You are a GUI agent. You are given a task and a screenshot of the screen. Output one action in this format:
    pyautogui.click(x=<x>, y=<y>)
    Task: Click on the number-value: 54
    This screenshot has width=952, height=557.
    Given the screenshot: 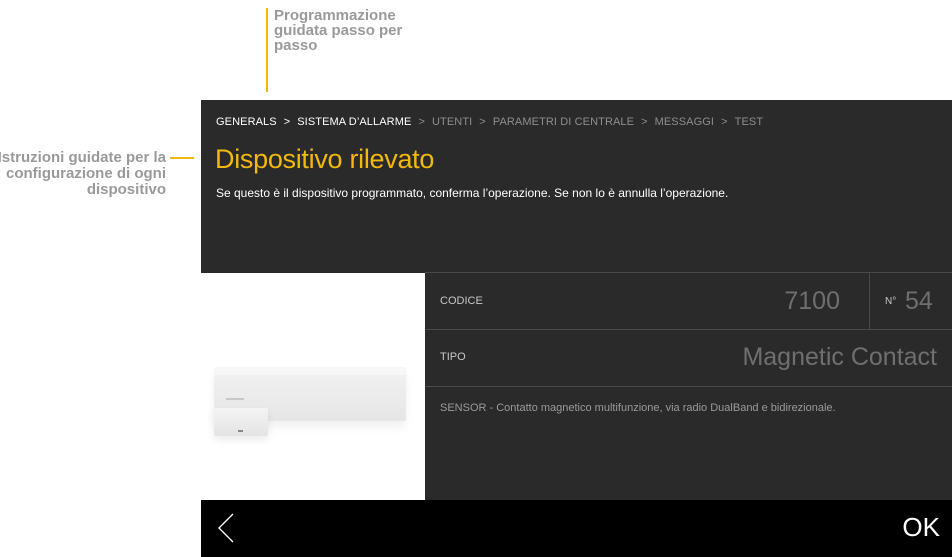 What is the action you would take?
    pyautogui.click(x=919, y=301)
    